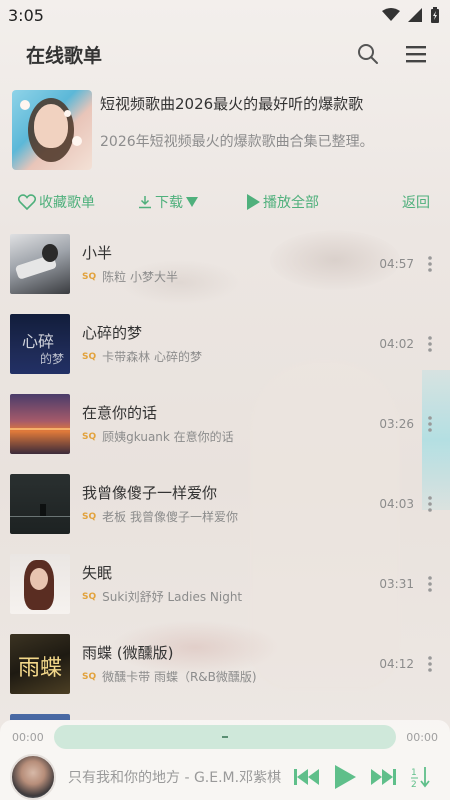 This screenshot has height=800, width=450. What do you see at coordinates (396, 584) in the screenshot?
I see `song-duration: 03:31` at bounding box center [396, 584].